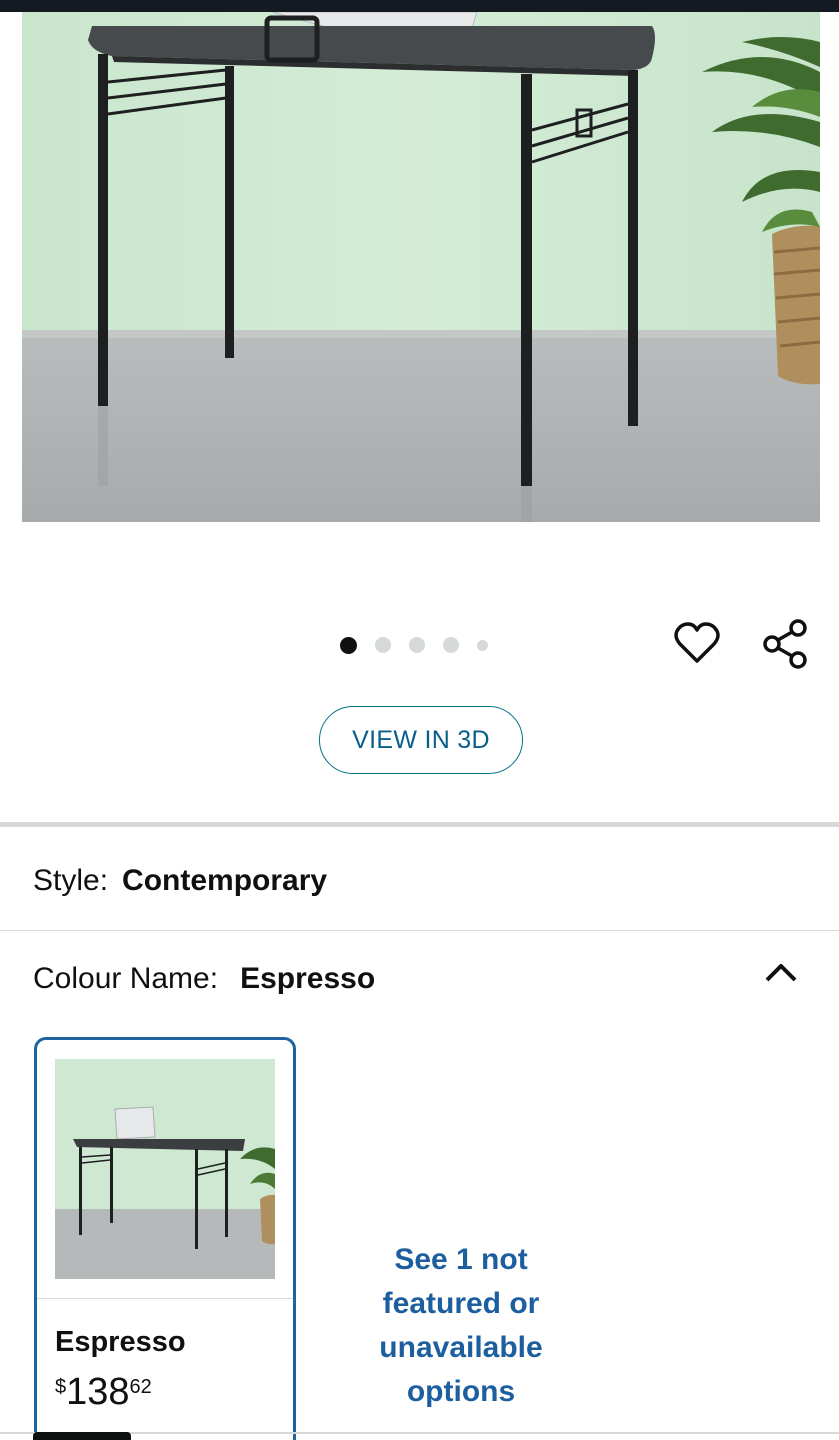  I want to click on swatch-price: $ 138 62, so click(103, 1392).